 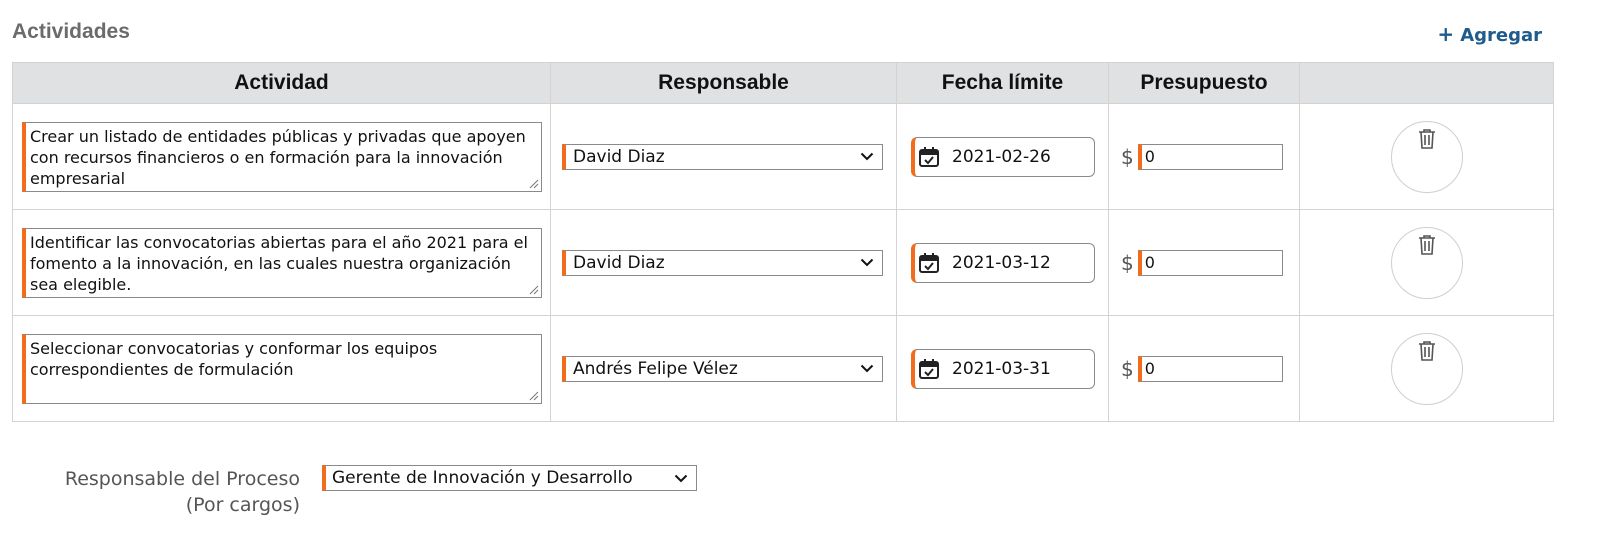 What do you see at coordinates (1002, 83) in the screenshot?
I see `column-header-deadline: Fecha límite` at bounding box center [1002, 83].